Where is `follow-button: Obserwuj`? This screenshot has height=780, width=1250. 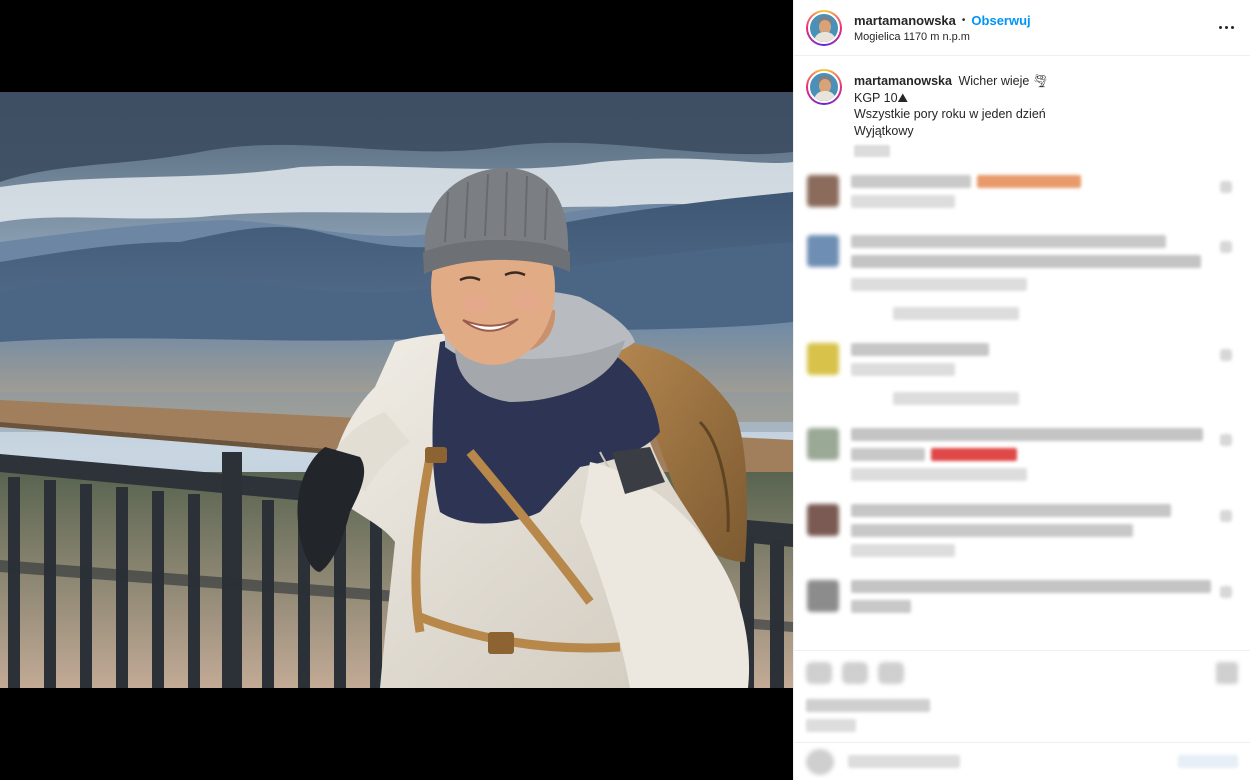 follow-button: Obserwuj is located at coordinates (1000, 20).